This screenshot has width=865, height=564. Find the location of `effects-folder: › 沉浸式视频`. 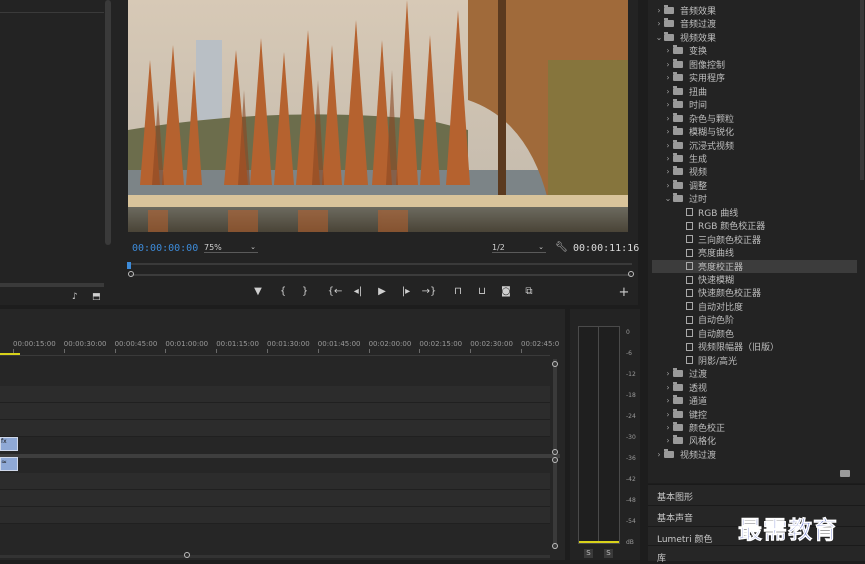

effects-folder: › 沉浸式视频 is located at coordinates (754, 145).